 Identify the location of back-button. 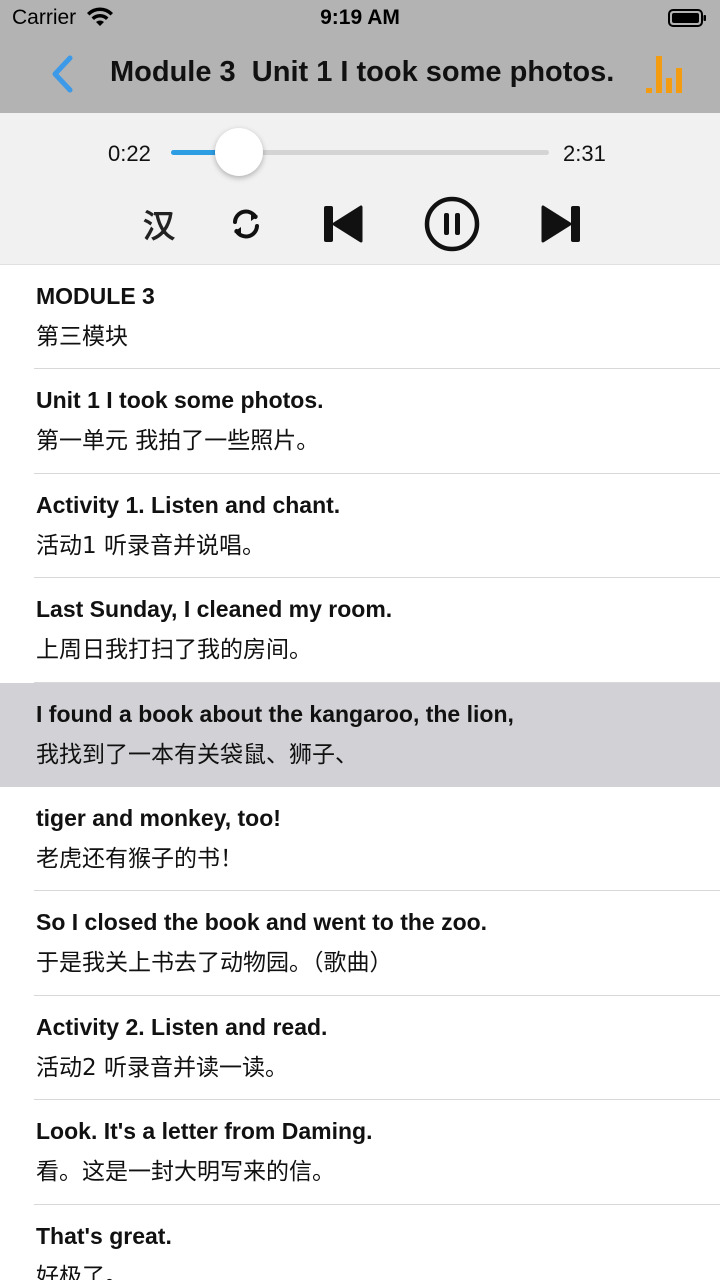
(62, 74).